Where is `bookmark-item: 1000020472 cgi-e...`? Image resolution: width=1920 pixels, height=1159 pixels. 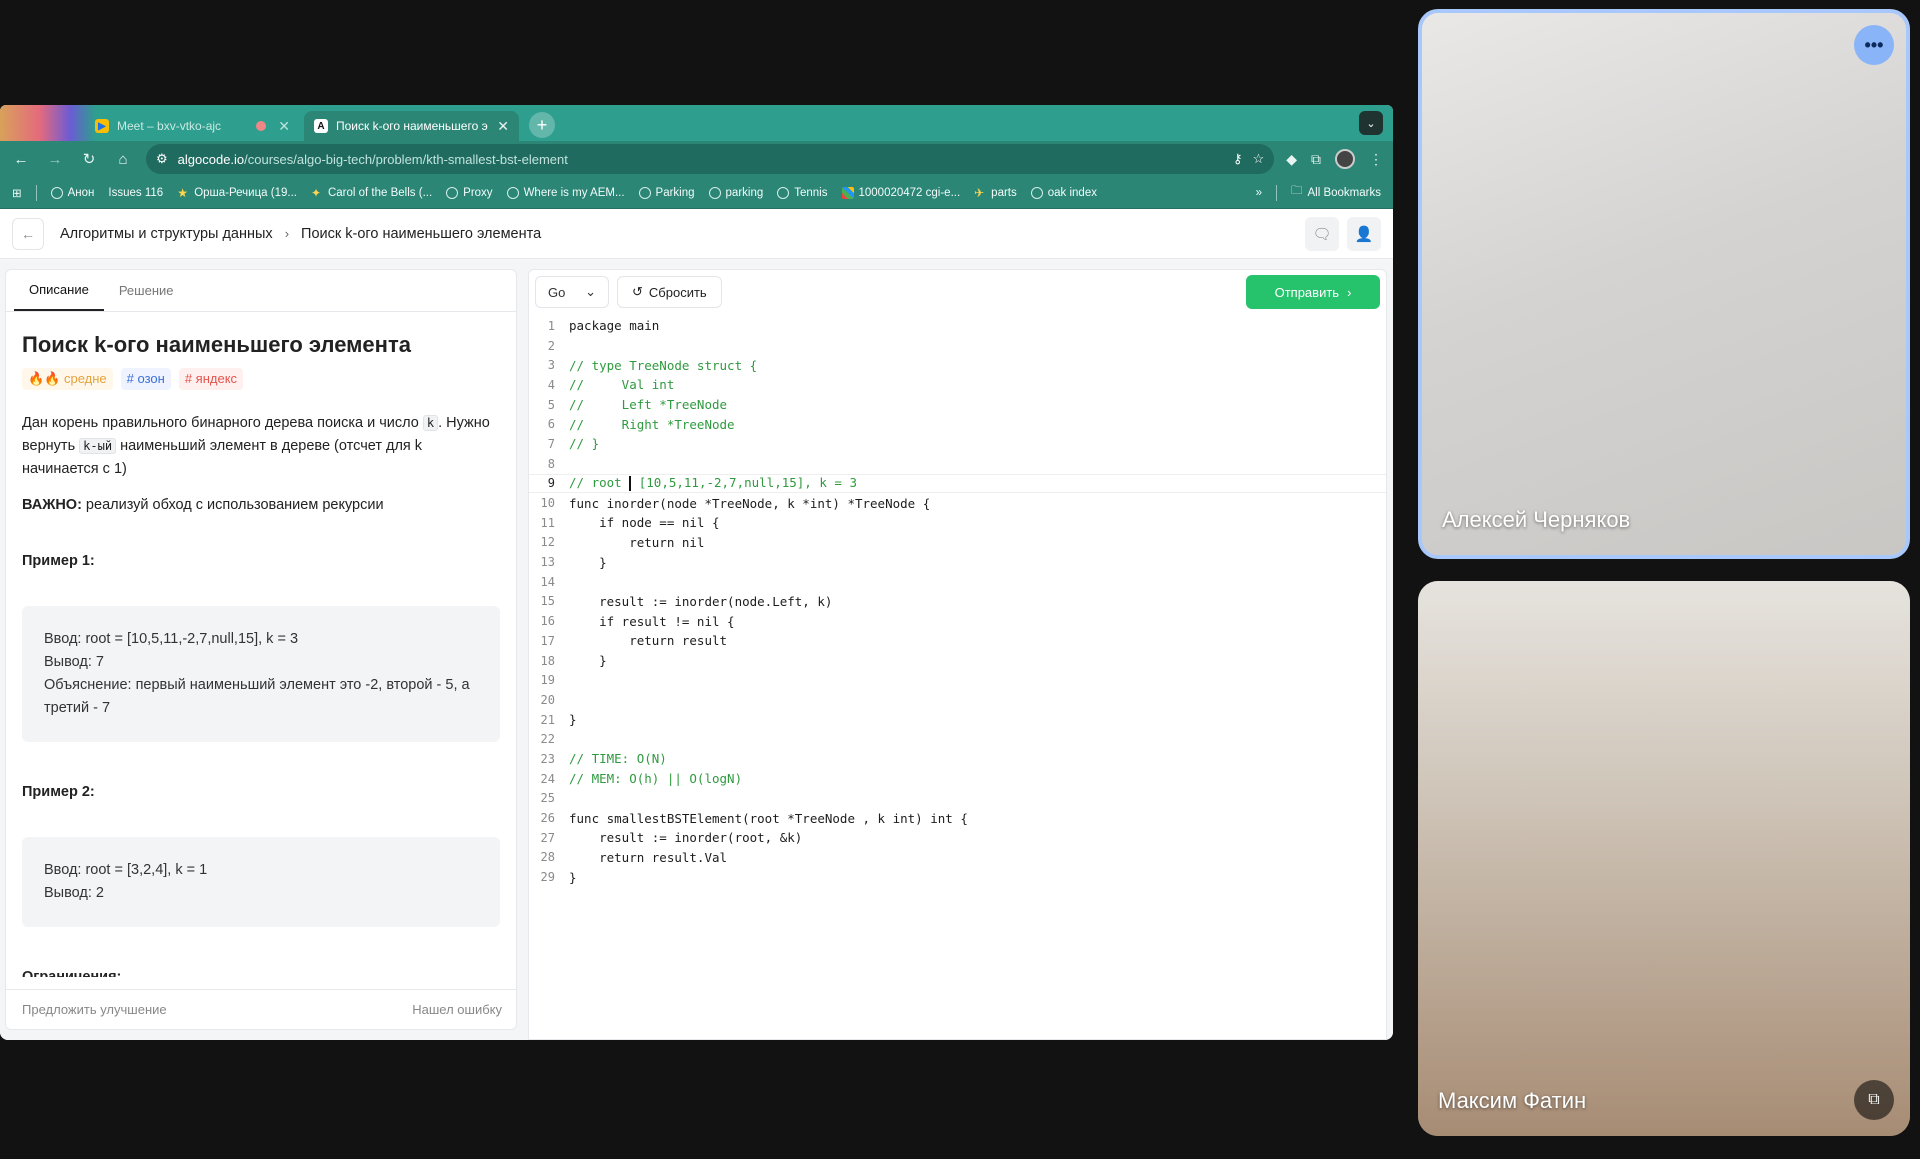
bookmark-item: 1000020472 cgi-e... is located at coordinates (900, 192).